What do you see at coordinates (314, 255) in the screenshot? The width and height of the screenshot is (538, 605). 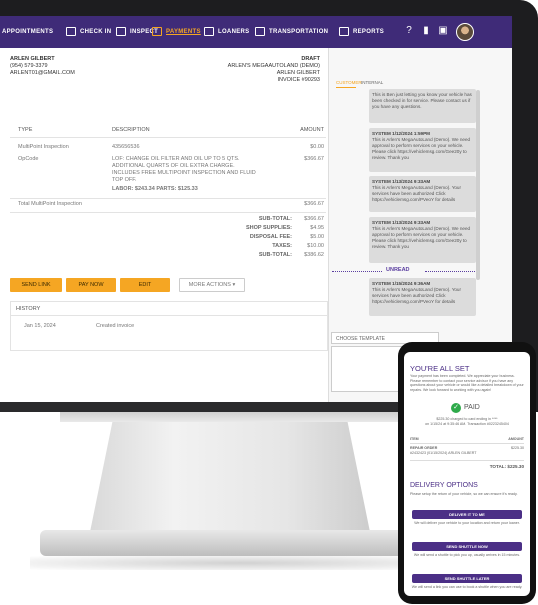 I see `totals-value: $386.62` at bounding box center [314, 255].